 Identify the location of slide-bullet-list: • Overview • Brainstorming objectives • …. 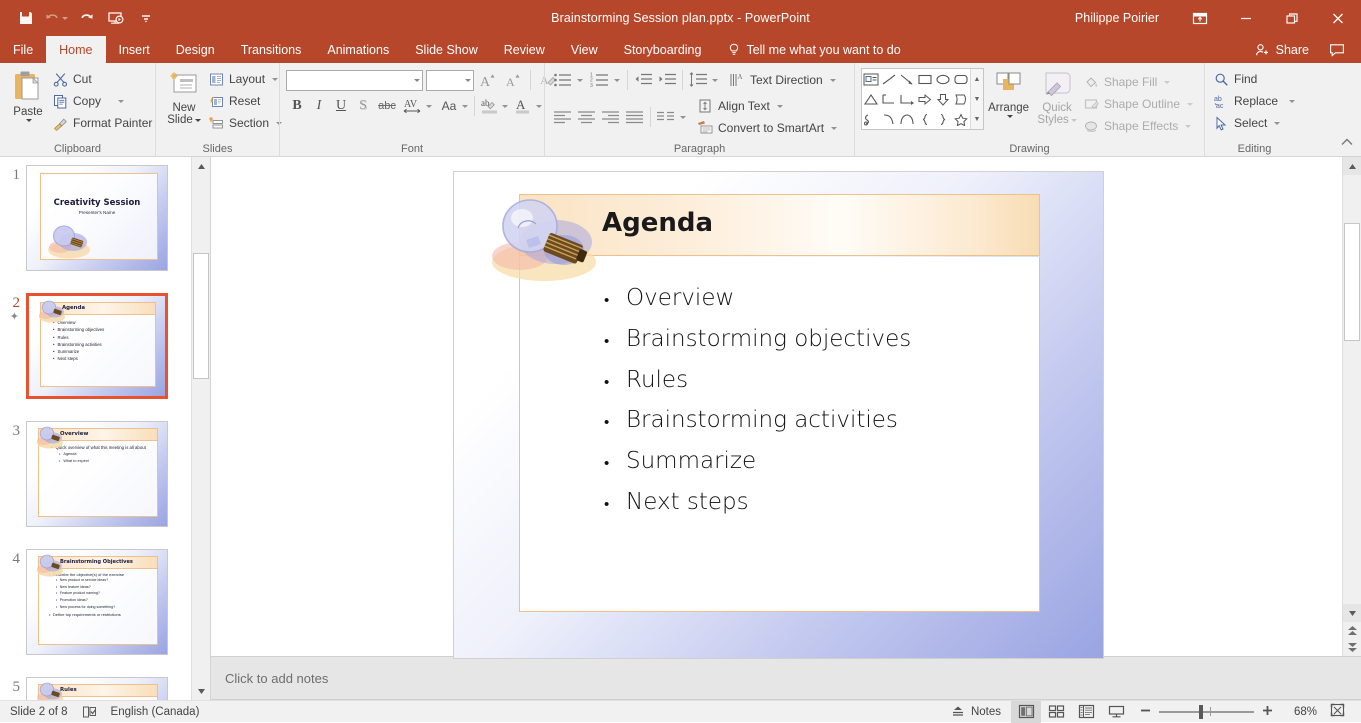
(833, 401).